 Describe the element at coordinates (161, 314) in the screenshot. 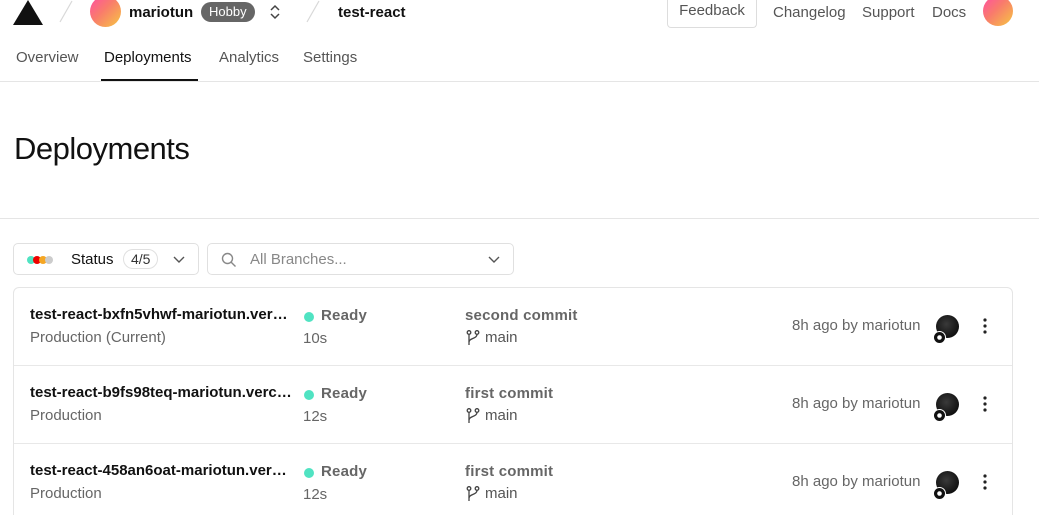

I see `deployment-url: test-react-bxfn5vhwf-mariotun.vercel.app` at that location.